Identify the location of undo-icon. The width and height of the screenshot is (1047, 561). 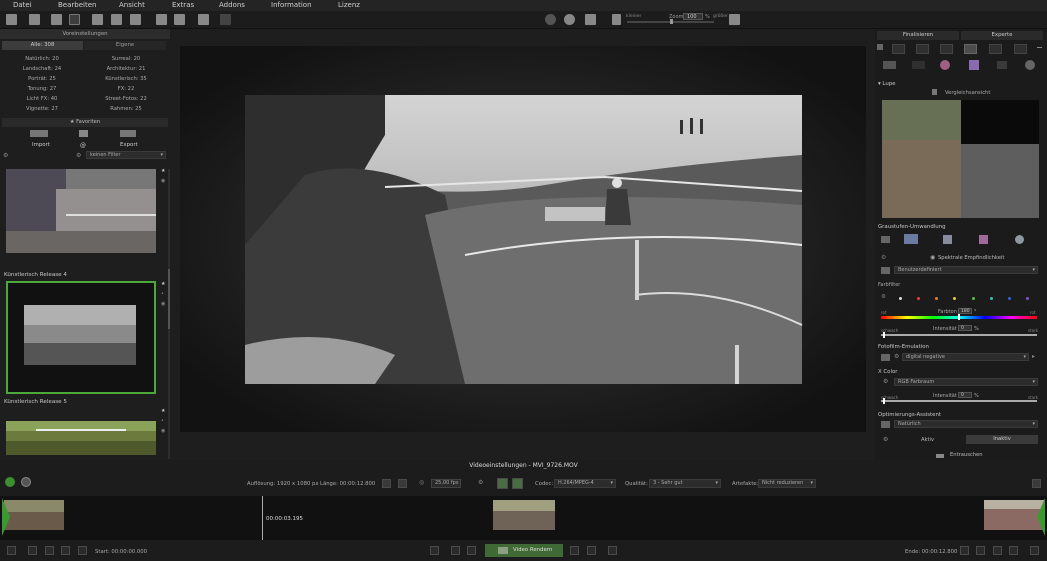
(550, 19).